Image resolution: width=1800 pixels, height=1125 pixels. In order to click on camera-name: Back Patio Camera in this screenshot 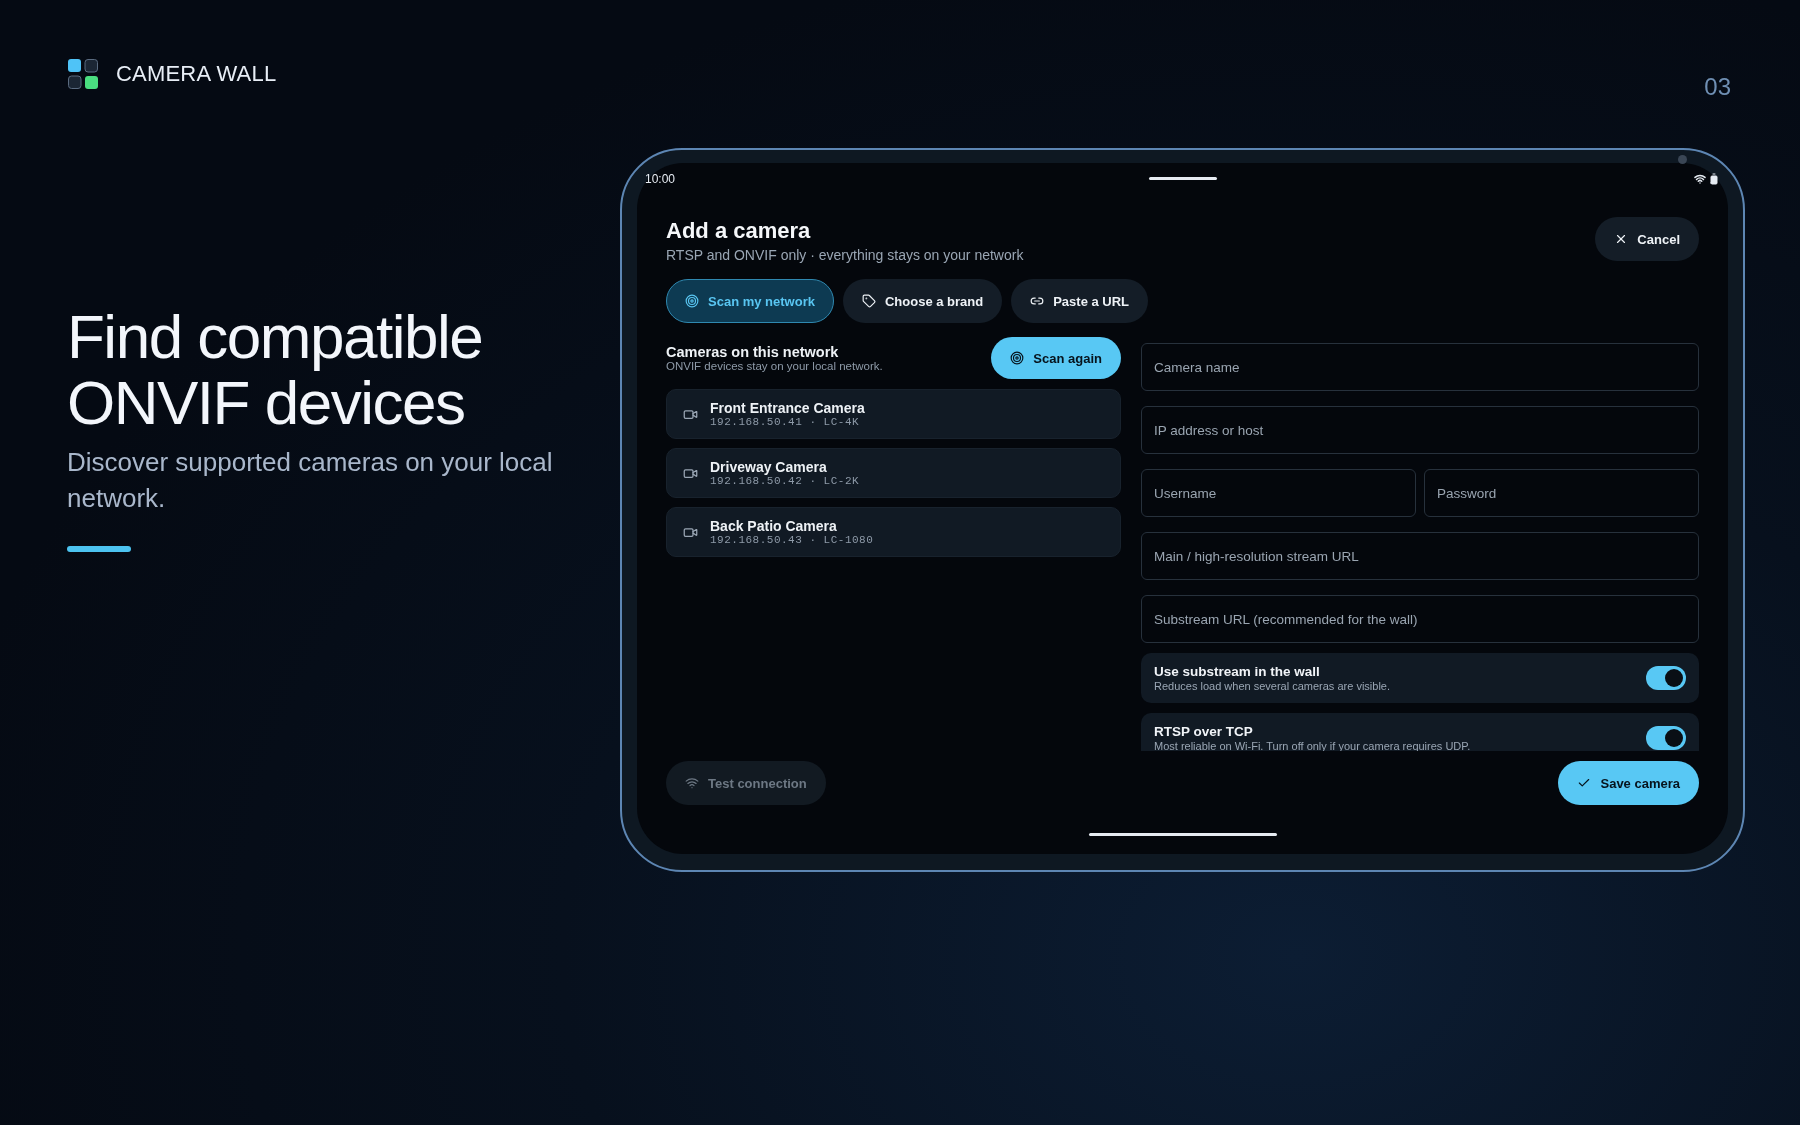, I will do `click(774, 526)`.